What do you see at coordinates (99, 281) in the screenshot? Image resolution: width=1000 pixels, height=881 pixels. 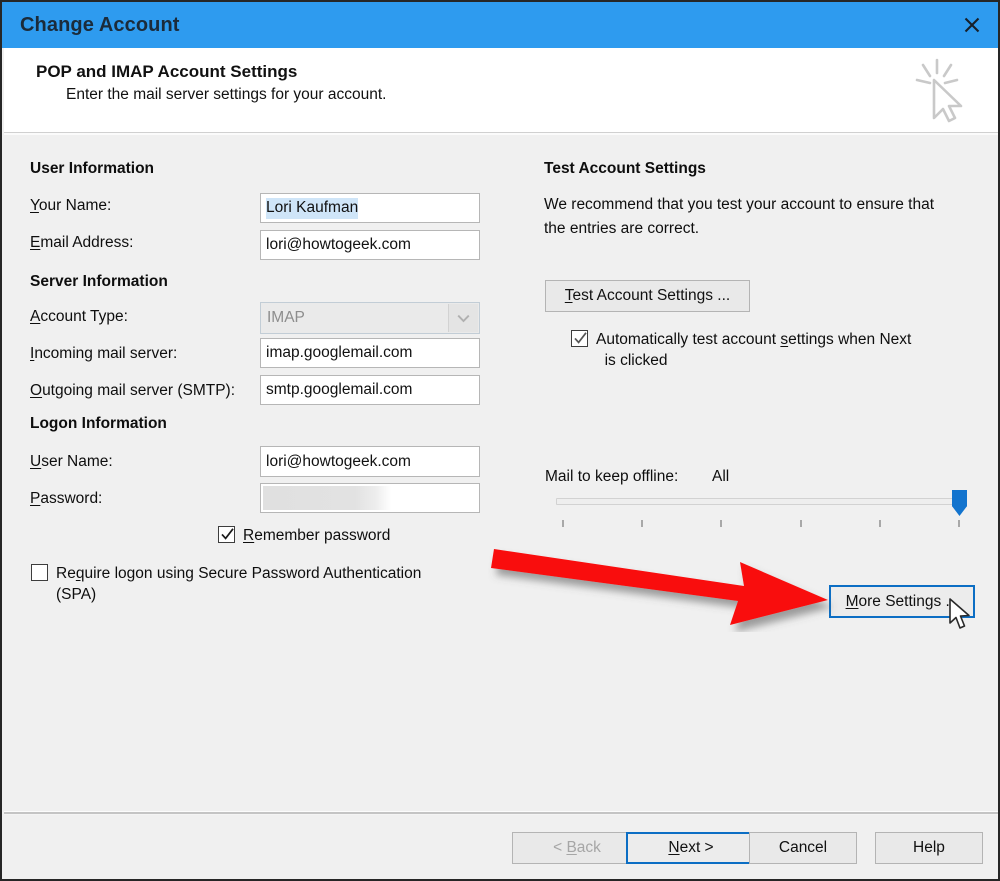 I see `server-information-heading: Server Information` at bounding box center [99, 281].